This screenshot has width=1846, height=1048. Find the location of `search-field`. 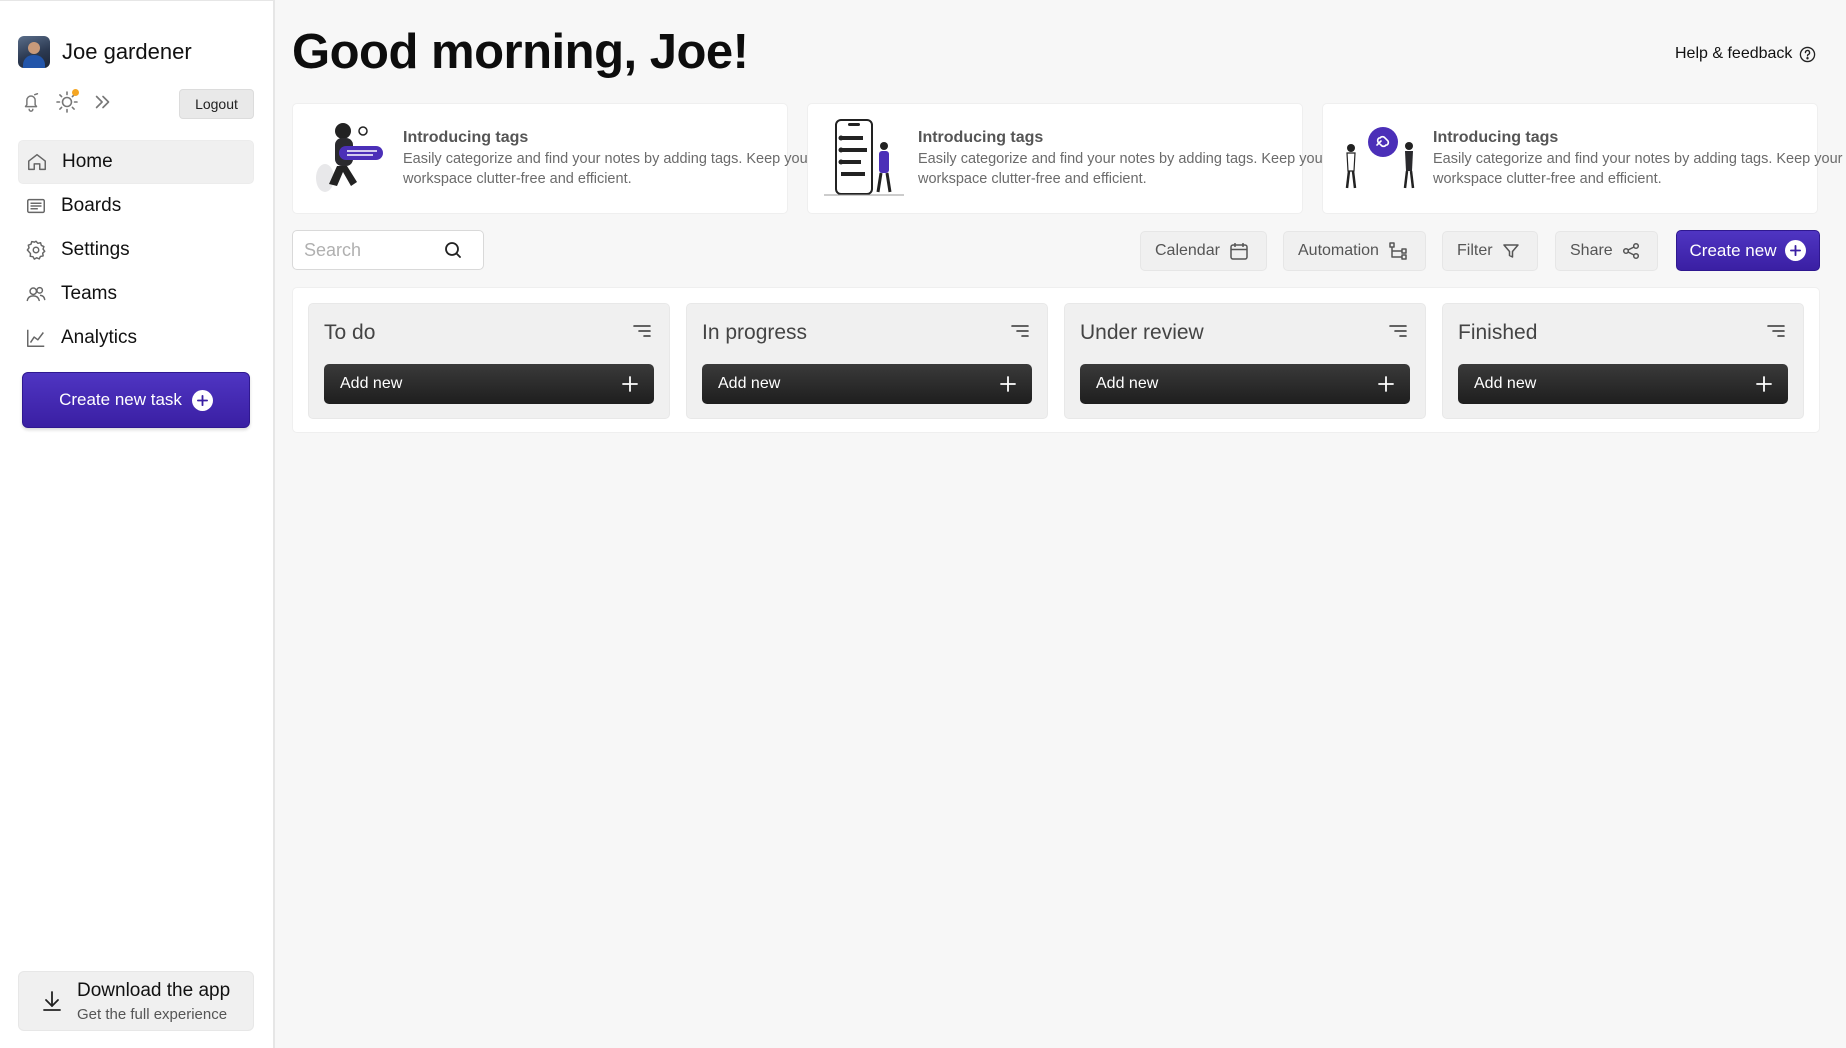

search-field is located at coordinates (388, 250).